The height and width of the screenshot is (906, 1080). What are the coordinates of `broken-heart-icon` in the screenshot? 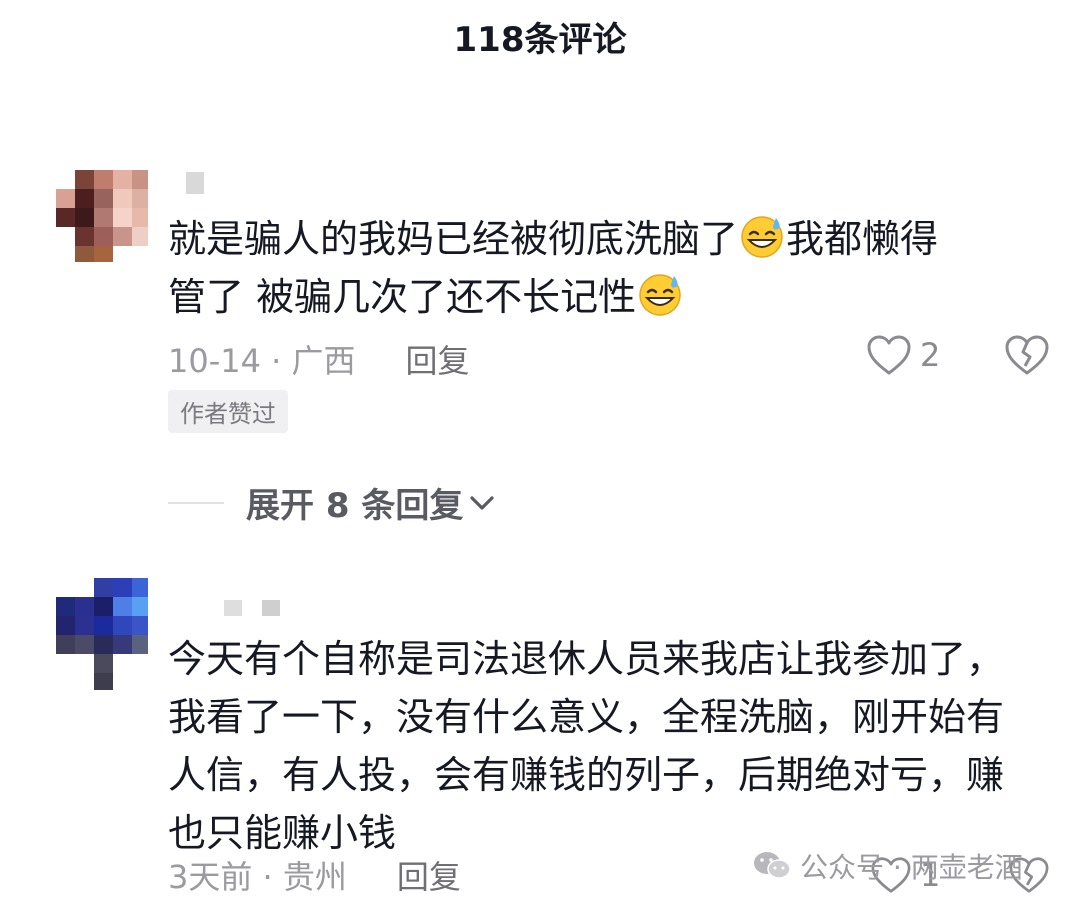 It's located at (1027, 355).